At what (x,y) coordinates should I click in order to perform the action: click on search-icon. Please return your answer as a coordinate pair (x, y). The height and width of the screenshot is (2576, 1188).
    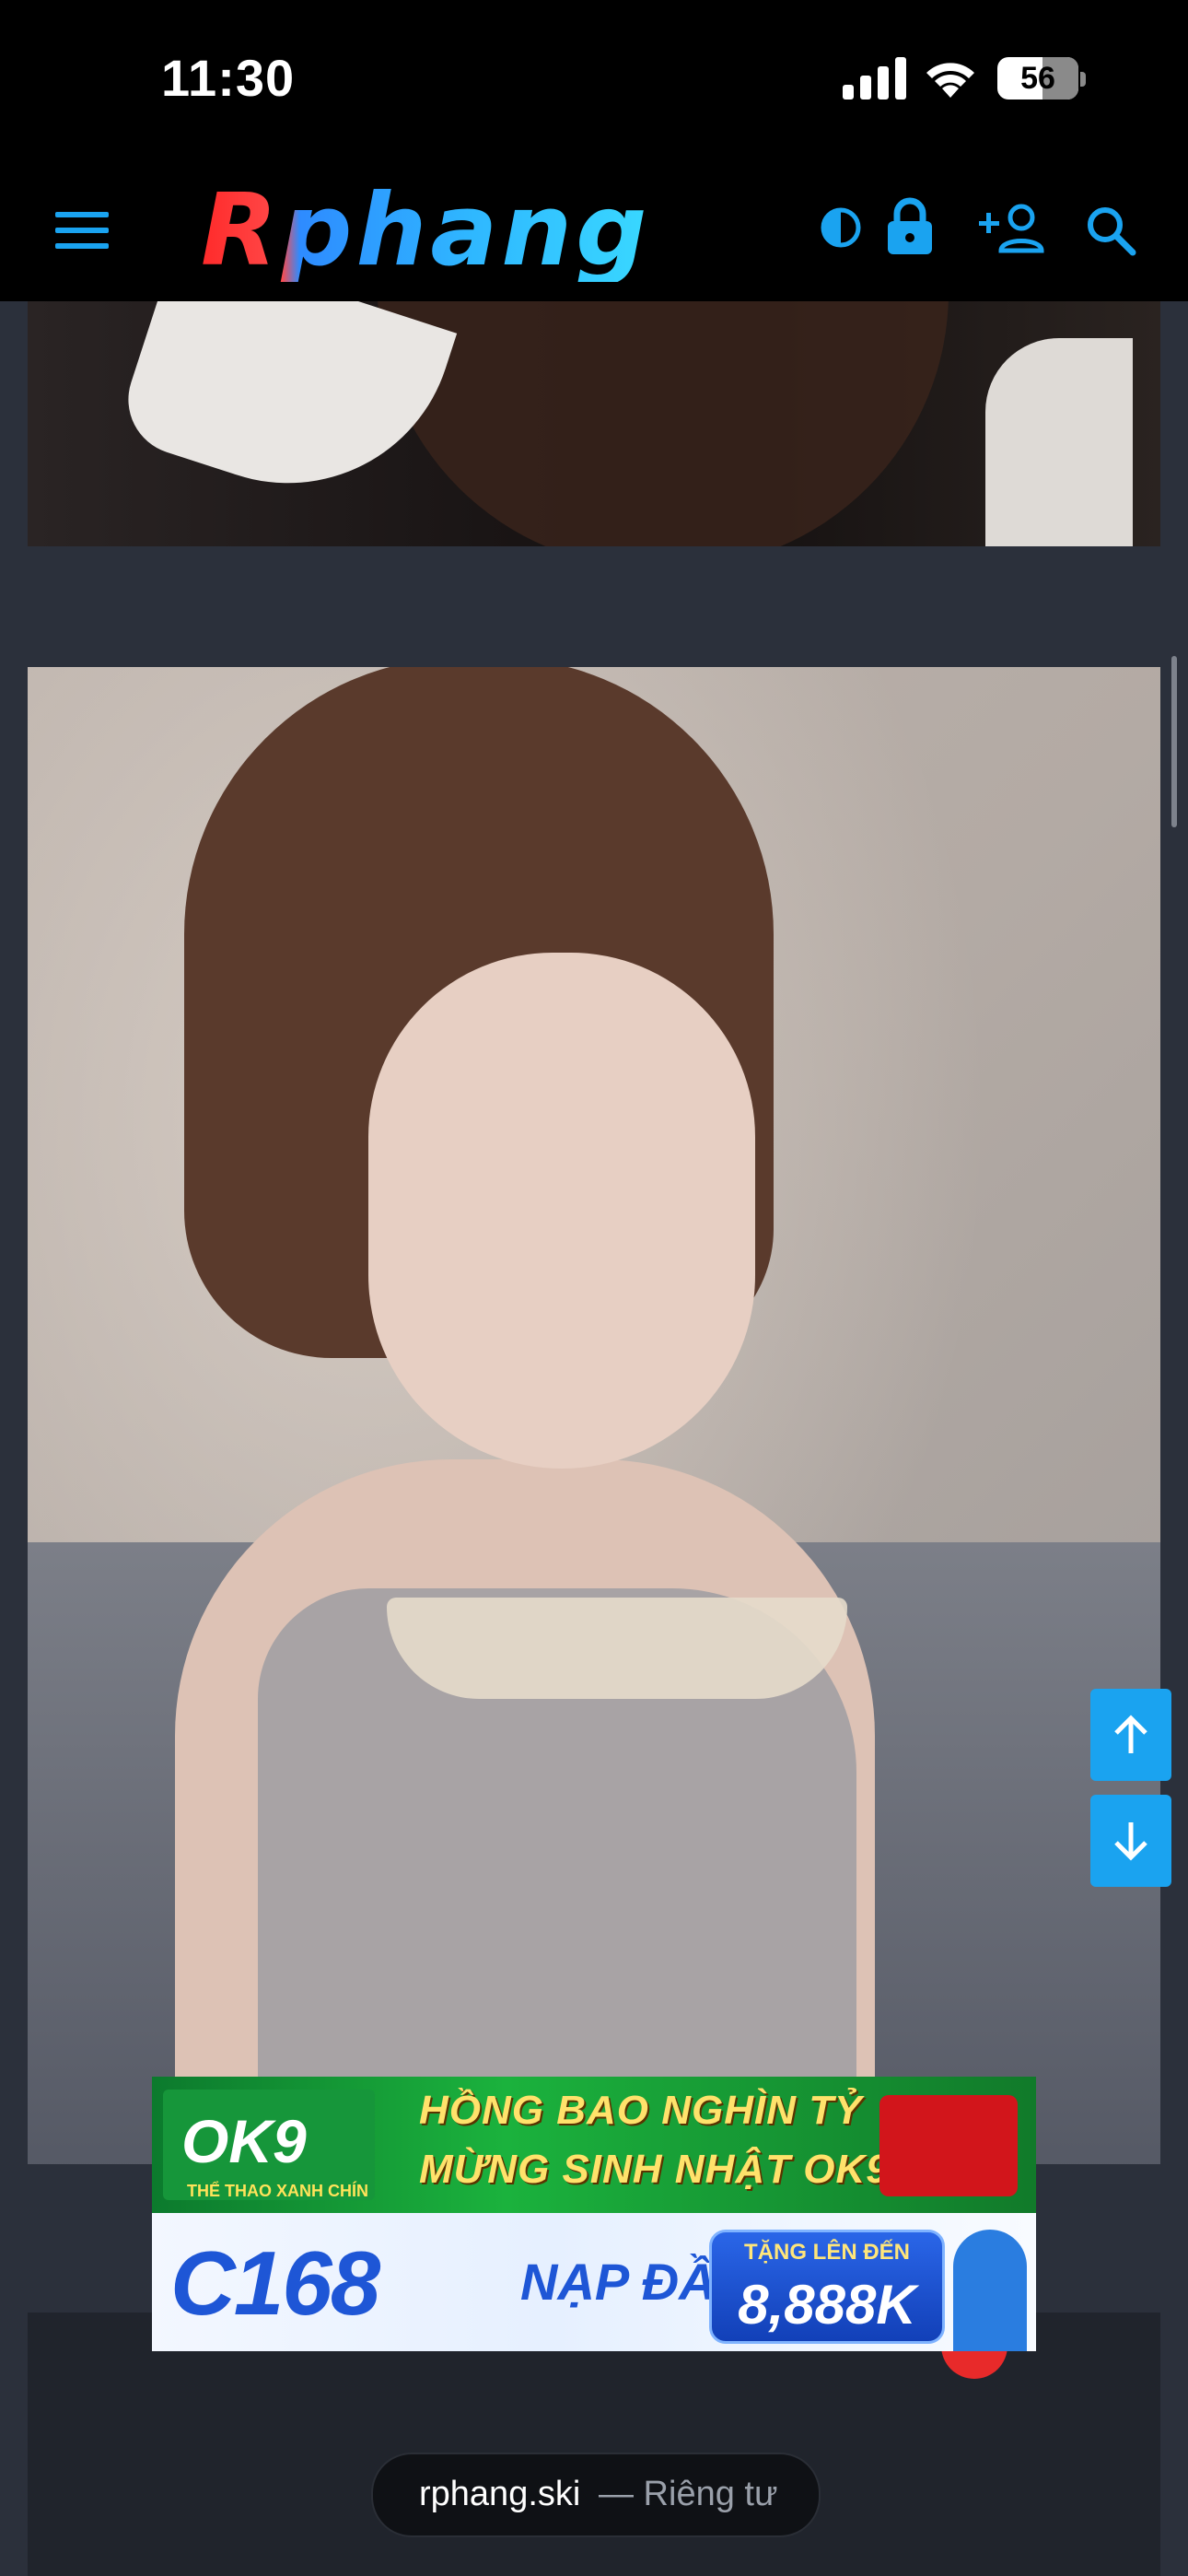
    Looking at the image, I should click on (1110, 230).